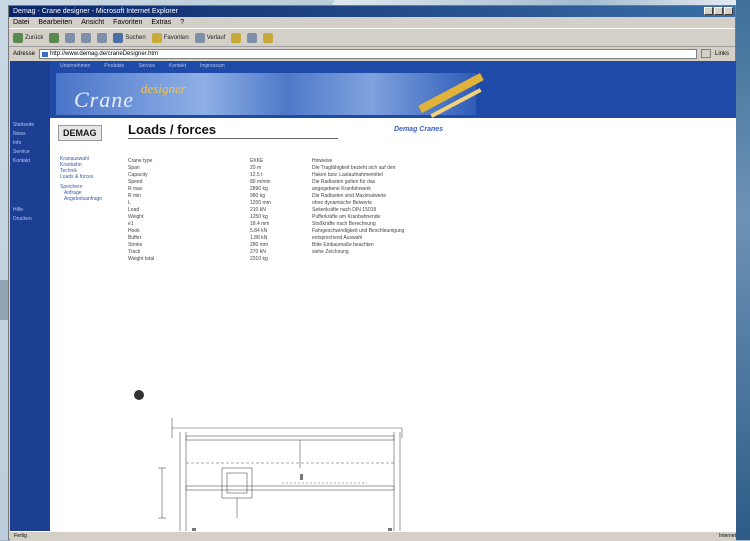  I want to click on table-cell: Track, so click(134, 252).